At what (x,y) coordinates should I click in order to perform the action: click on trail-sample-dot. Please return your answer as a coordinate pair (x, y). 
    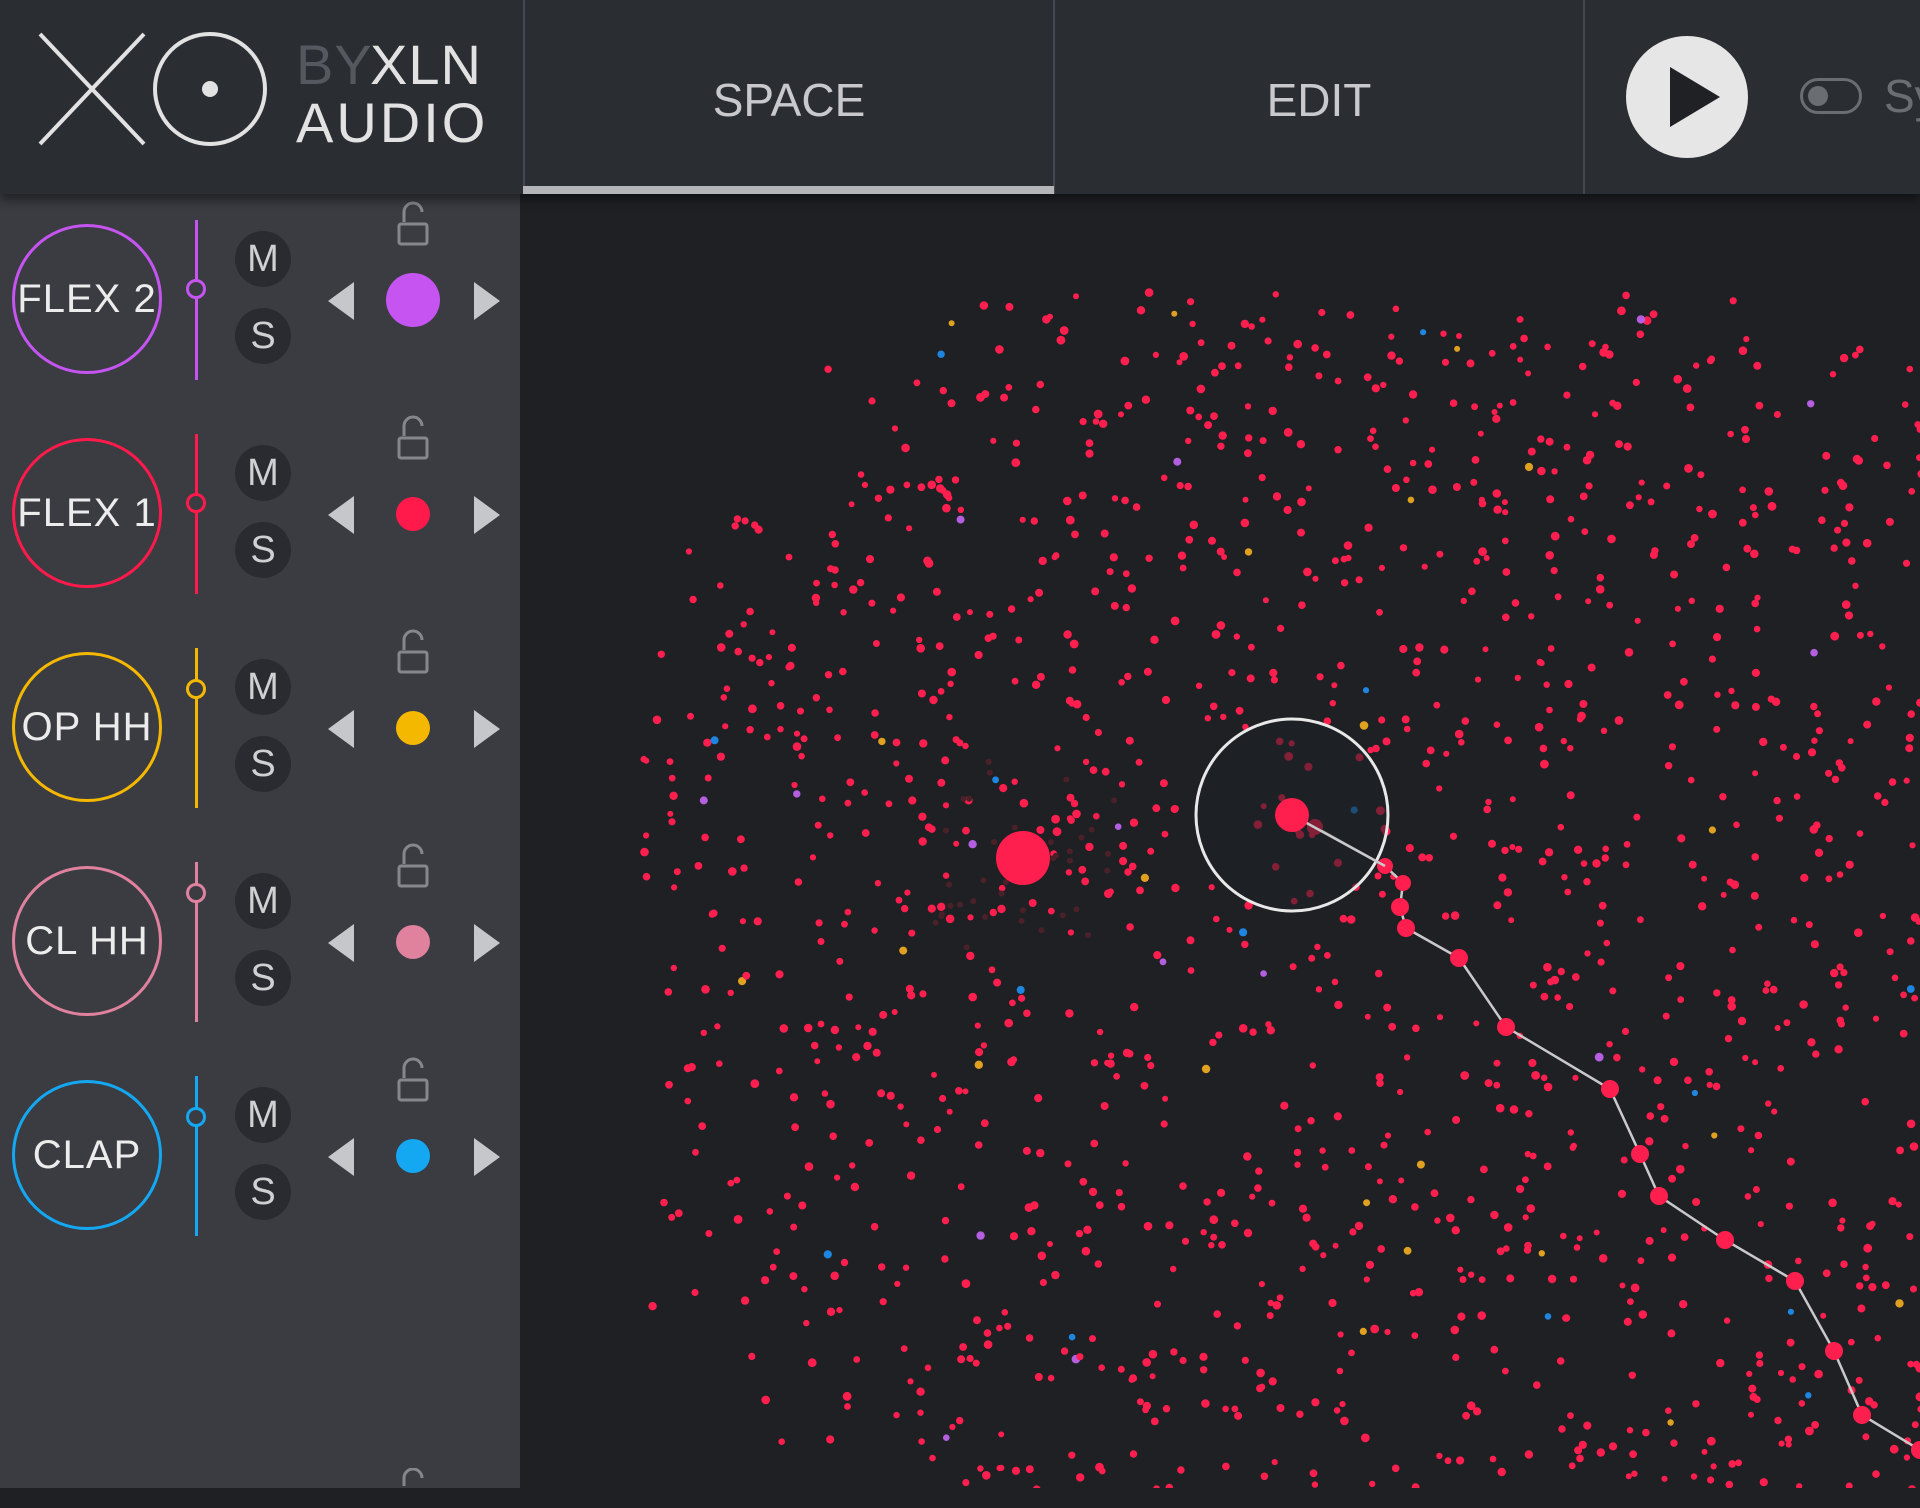
    Looking at the image, I should click on (1834, 1351).